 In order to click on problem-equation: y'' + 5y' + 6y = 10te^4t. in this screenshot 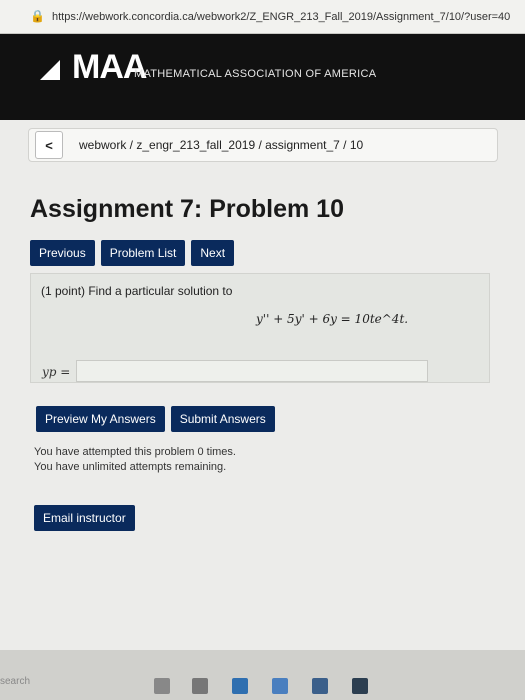, I will do `click(332, 319)`.